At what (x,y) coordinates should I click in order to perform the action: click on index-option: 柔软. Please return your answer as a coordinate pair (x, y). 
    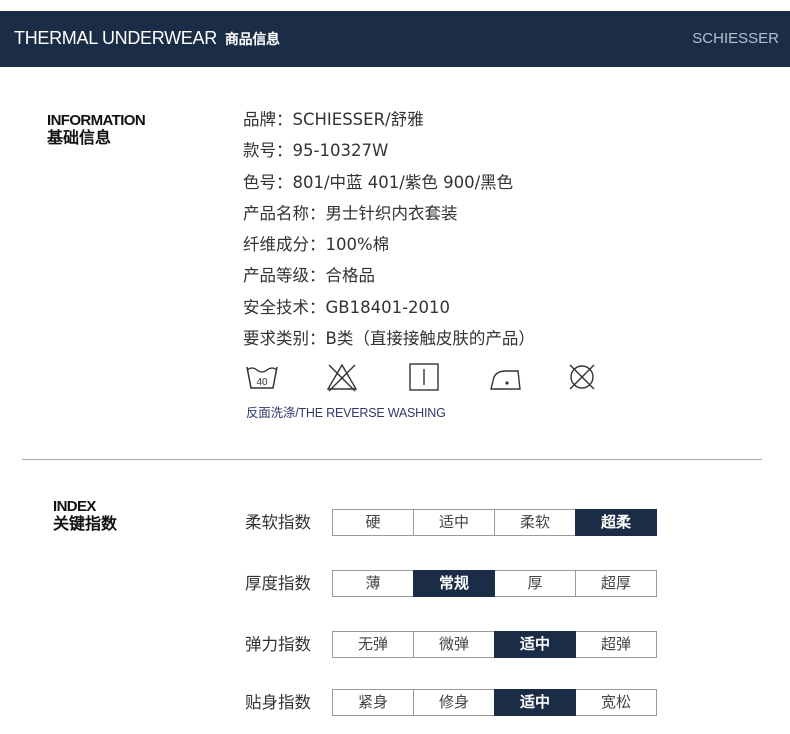
    Looking at the image, I should click on (535, 522).